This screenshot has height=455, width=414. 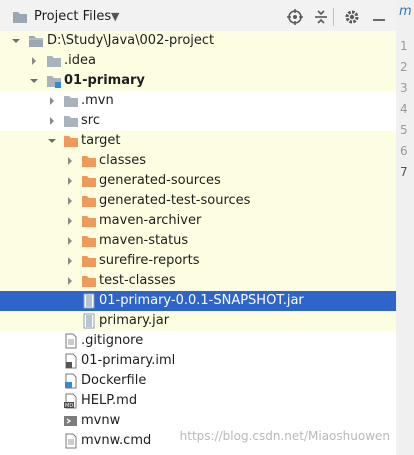 I want to click on tree-item-label: test-classes, so click(x=137, y=280).